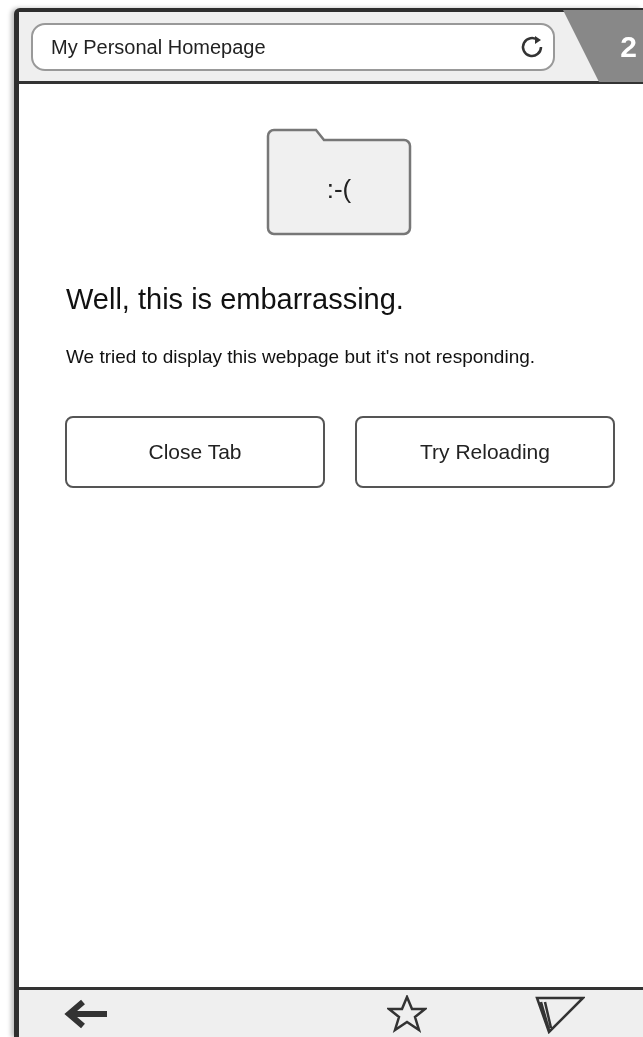 This screenshot has width=643, height=1037. I want to click on star-icon, so click(407, 1013).